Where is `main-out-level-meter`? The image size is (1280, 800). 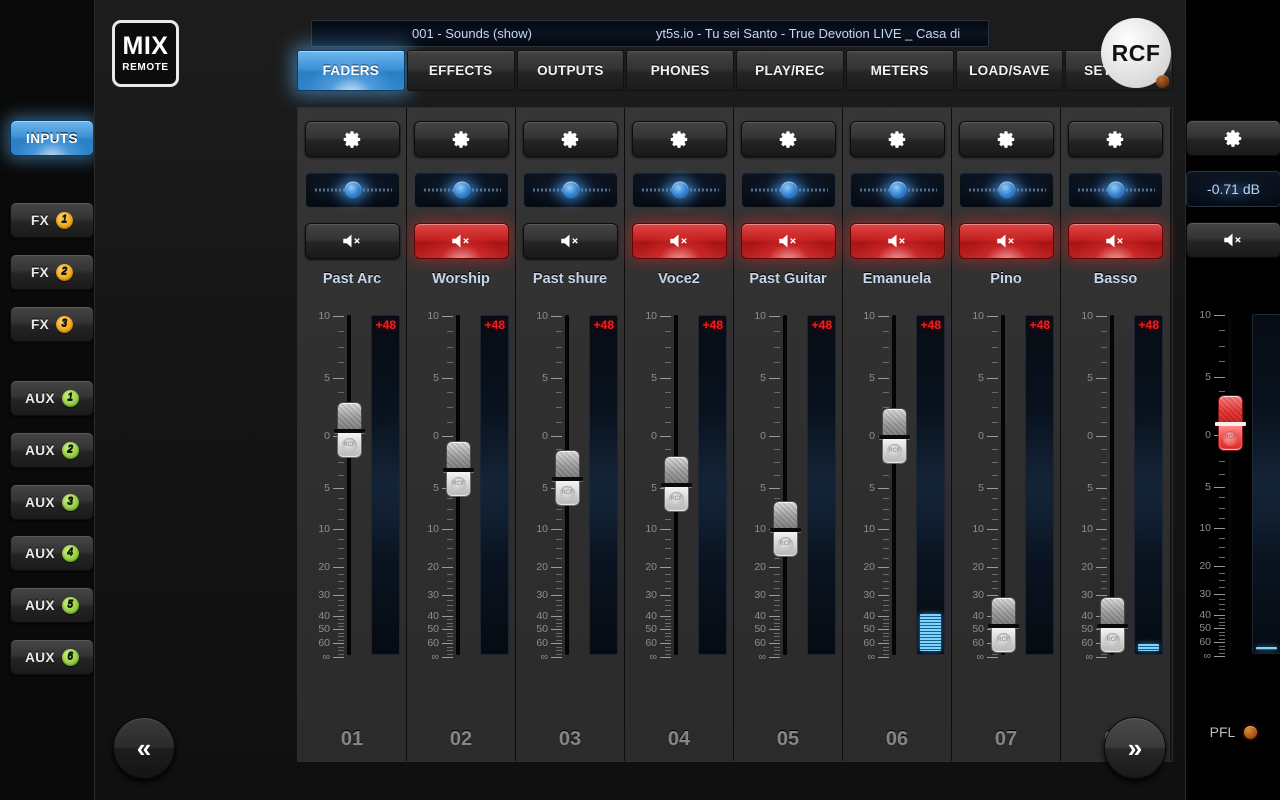
main-out-level-meter is located at coordinates (1266, 484).